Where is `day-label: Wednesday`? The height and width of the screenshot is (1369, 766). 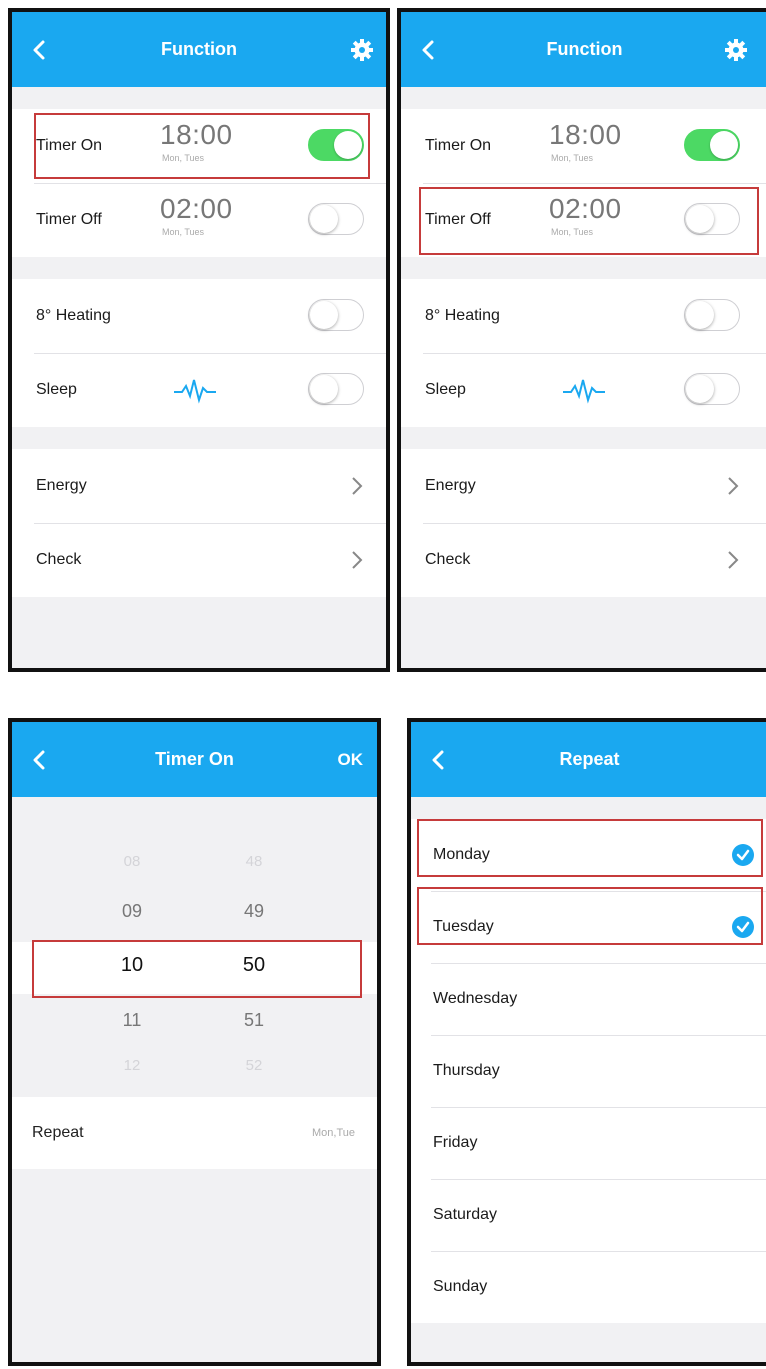 day-label: Wednesday is located at coordinates (475, 998).